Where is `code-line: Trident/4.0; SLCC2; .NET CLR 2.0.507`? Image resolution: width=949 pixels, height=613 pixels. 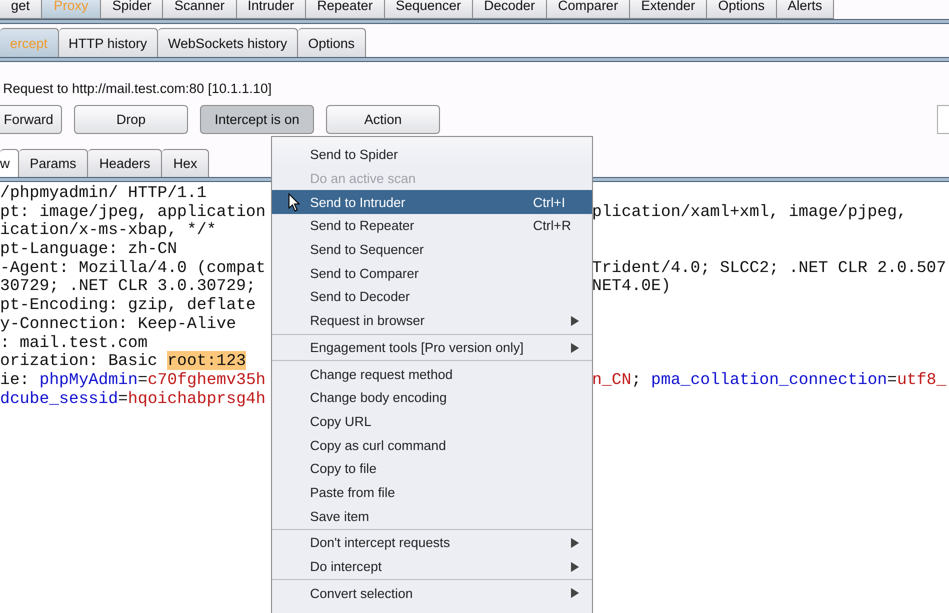
code-line: Trident/4.0; SLCC2; .NET CLR 2.0.507 is located at coordinates (769, 267).